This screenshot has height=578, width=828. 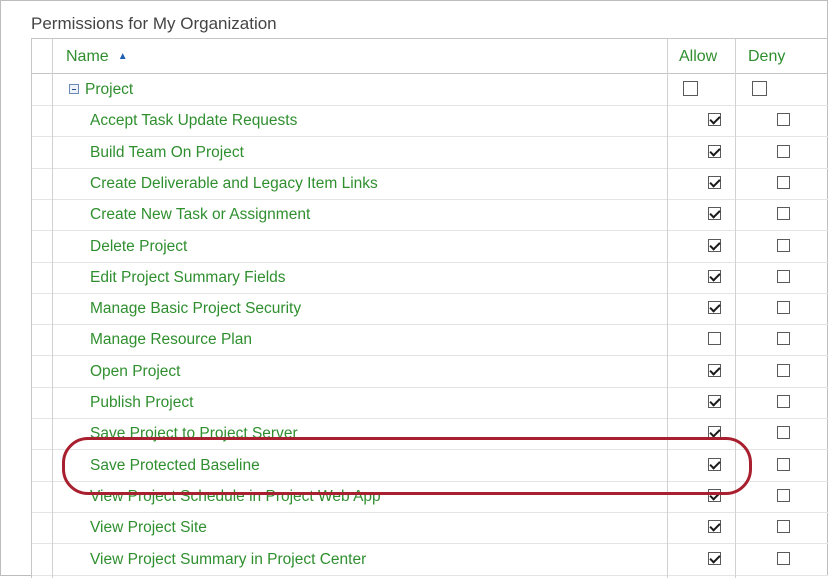 What do you see at coordinates (430, 184) in the screenshot?
I see `permission-row: Create Deliverable and Legacy Item Links` at bounding box center [430, 184].